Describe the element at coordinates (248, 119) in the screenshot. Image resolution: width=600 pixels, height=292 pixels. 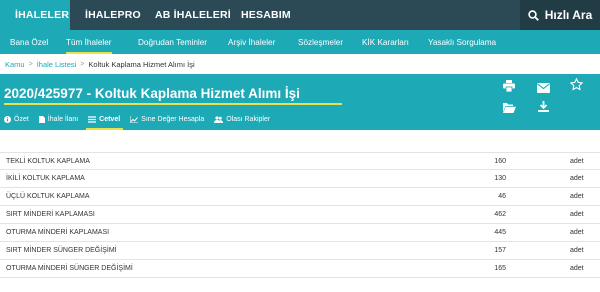
I see `tab-olasi-rakipler-label: Olası Rakipler` at that location.